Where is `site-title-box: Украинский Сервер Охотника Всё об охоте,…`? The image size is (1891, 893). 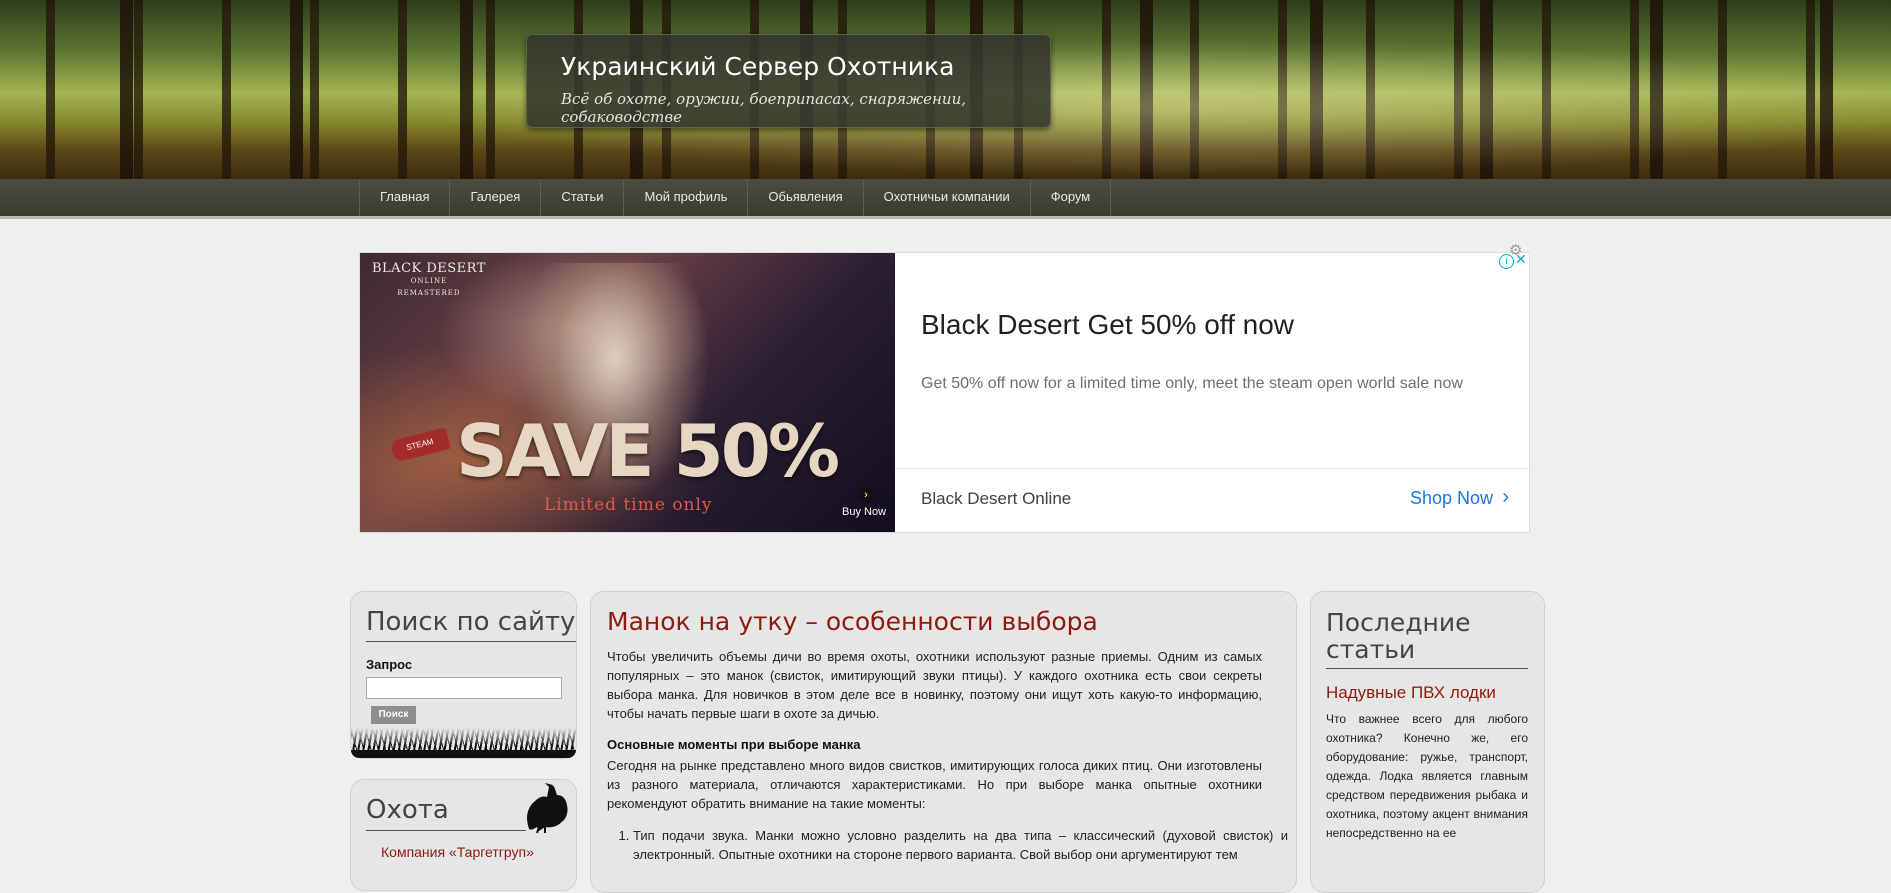 site-title-box: Украинский Сервер Охотника Всё об охоте,… is located at coordinates (788, 81).